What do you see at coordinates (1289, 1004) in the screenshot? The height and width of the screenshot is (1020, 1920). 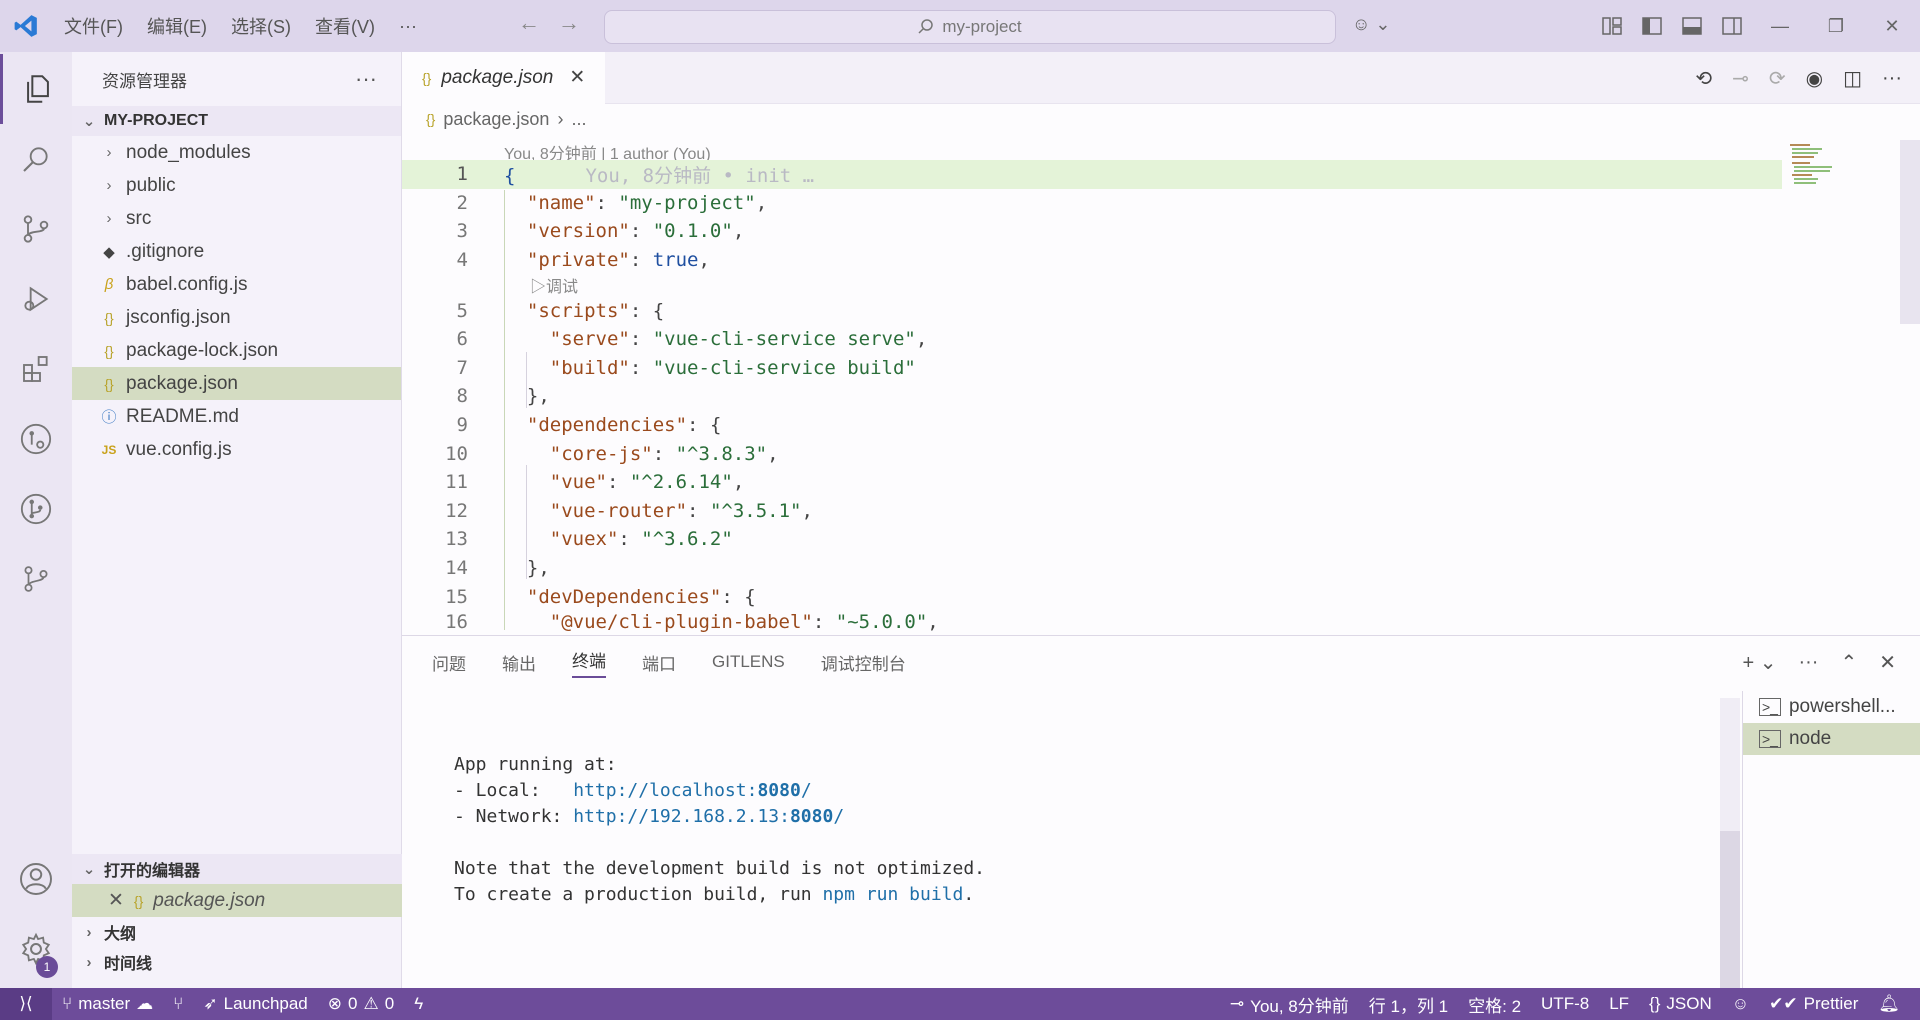 I see `blame-status: ⊸ You, 8分钟前` at bounding box center [1289, 1004].